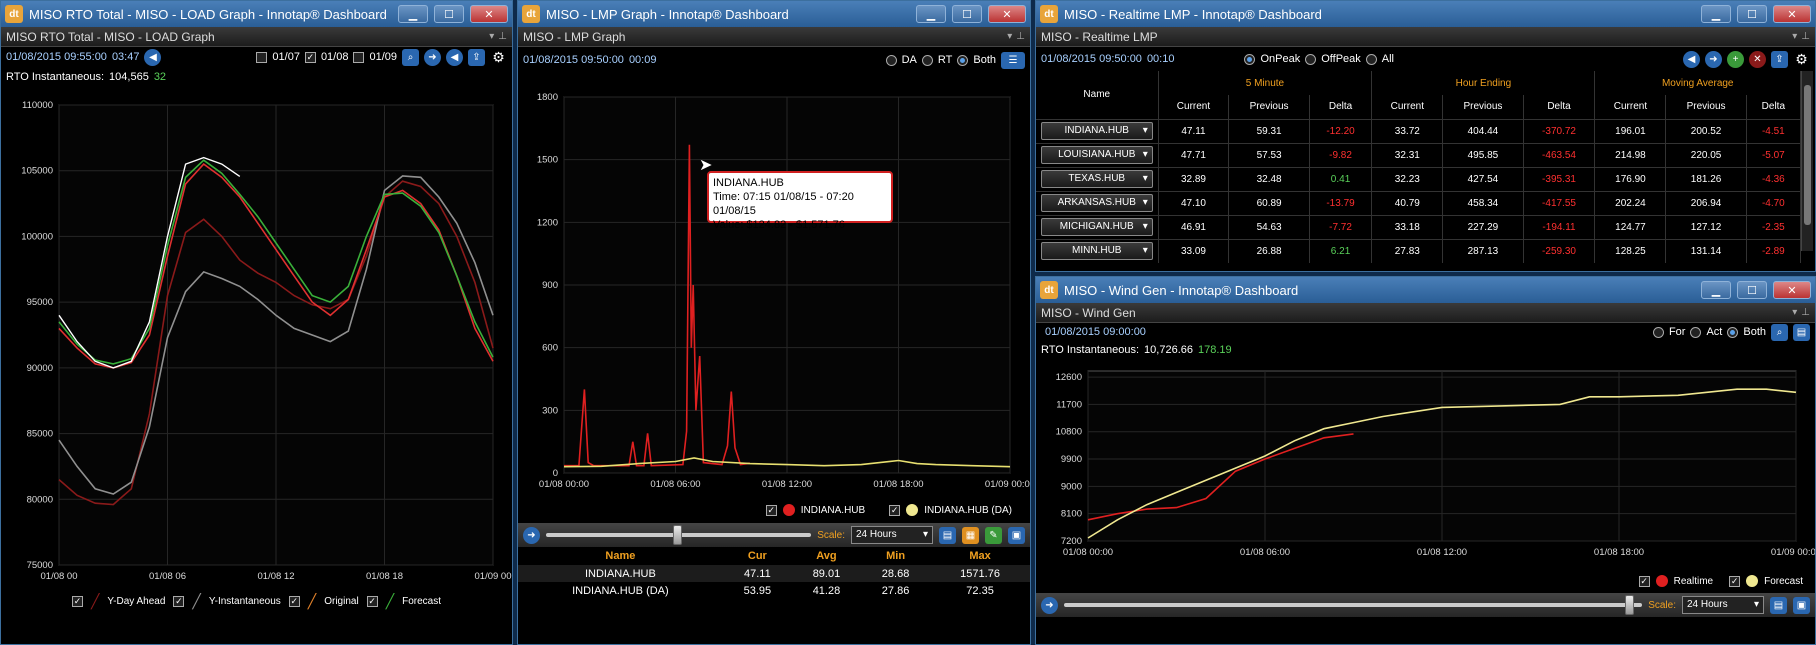 The width and height of the screenshot is (1816, 645). Describe the element at coordinates (993, 535) in the screenshot. I see `edit-icon: ✎` at that location.